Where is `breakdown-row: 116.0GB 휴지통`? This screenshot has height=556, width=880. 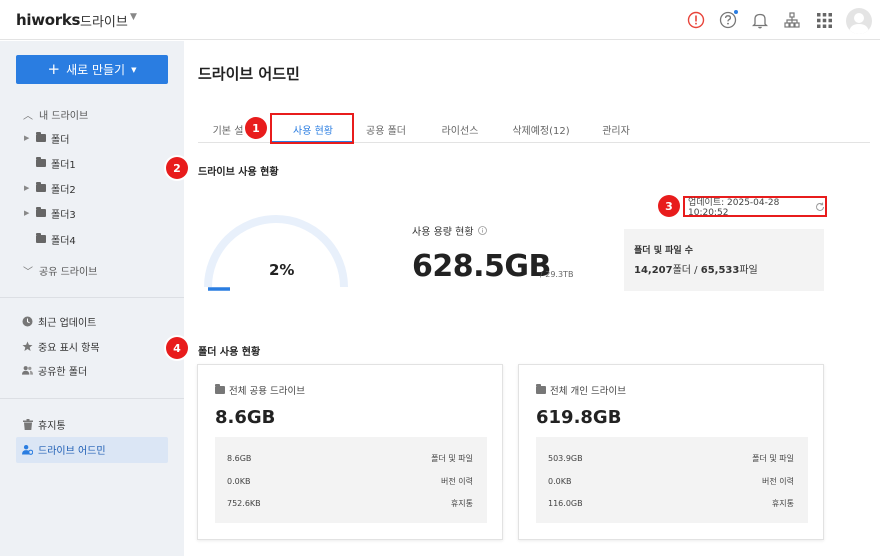
breakdown-row: 116.0GB 휴지통 is located at coordinates (671, 503).